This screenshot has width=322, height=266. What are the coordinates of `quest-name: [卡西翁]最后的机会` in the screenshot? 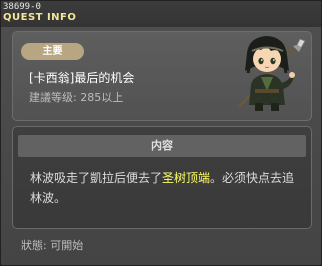 It's located at (82, 78).